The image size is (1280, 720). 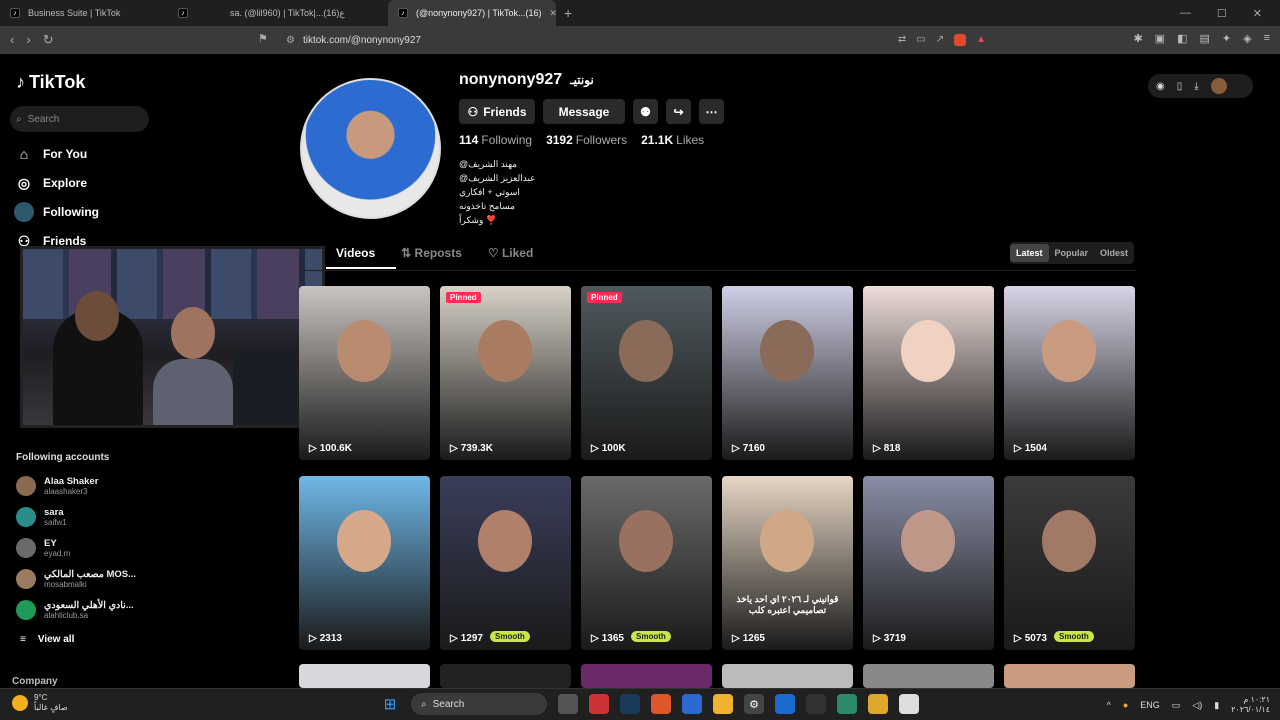 What do you see at coordinates (1197, 705) in the screenshot?
I see `volume-icon: ◁)` at bounding box center [1197, 705].